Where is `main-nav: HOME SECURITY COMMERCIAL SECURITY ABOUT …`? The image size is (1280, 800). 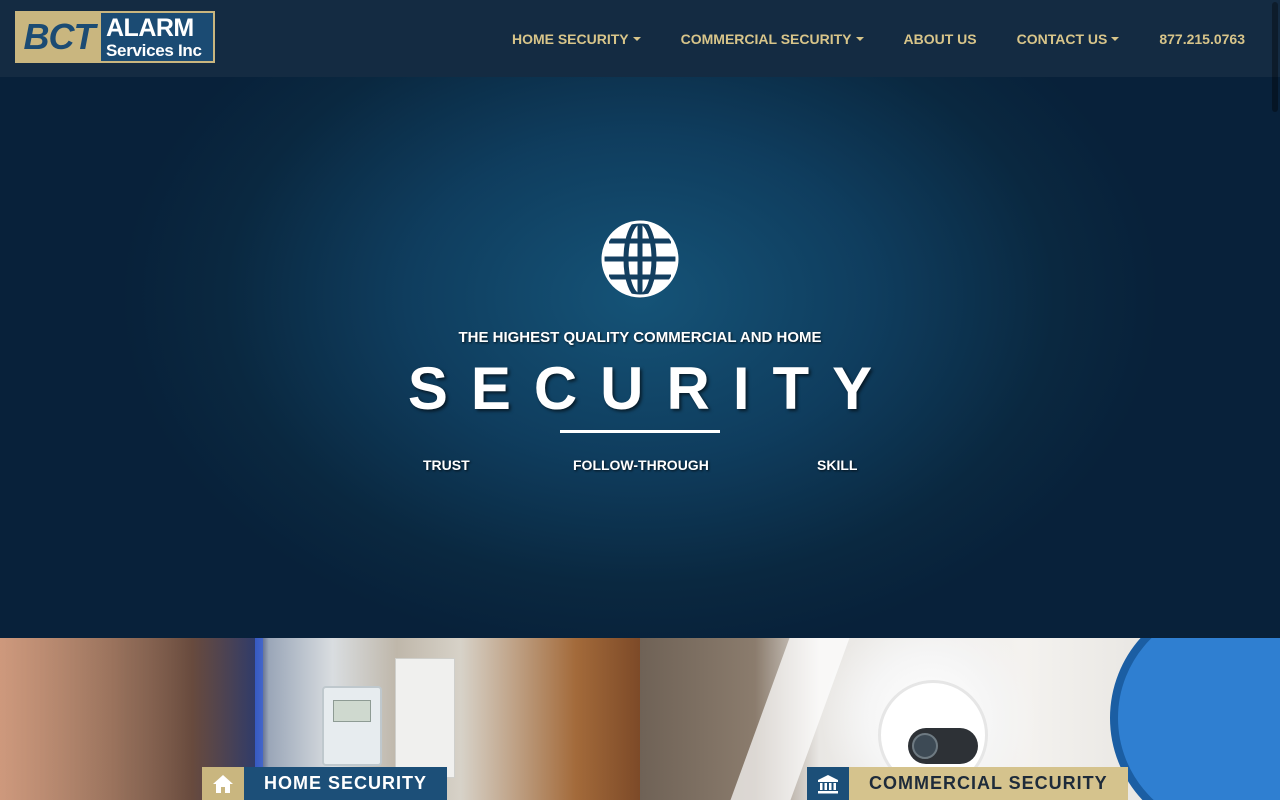
main-nav: HOME SECURITY COMMERCIAL SECURITY ABOUT … is located at coordinates (858, 38).